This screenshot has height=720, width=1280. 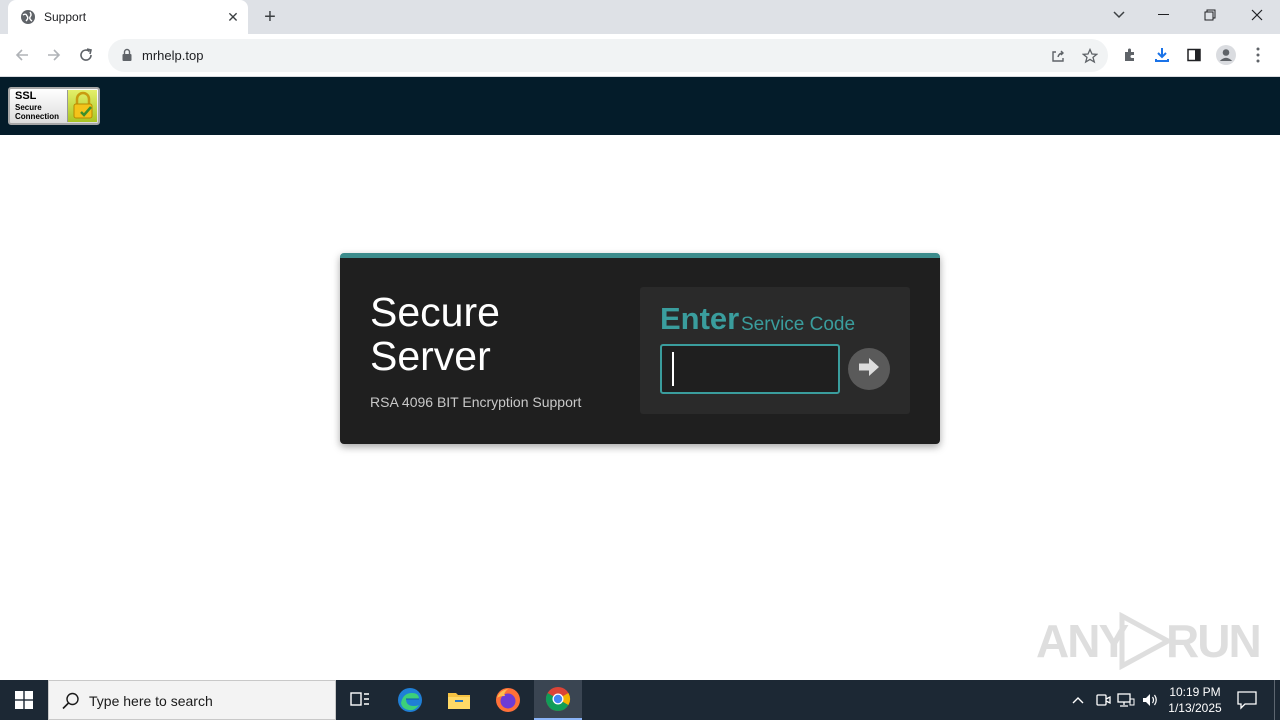 I want to click on play-logo-icon, so click(x=1146, y=641).